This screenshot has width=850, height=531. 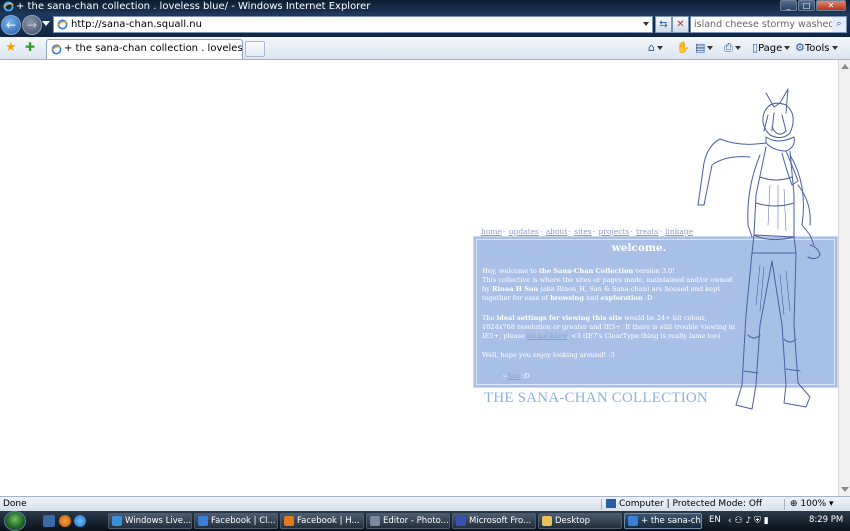 I want to click on history-dropdown-icon, so click(x=46, y=23).